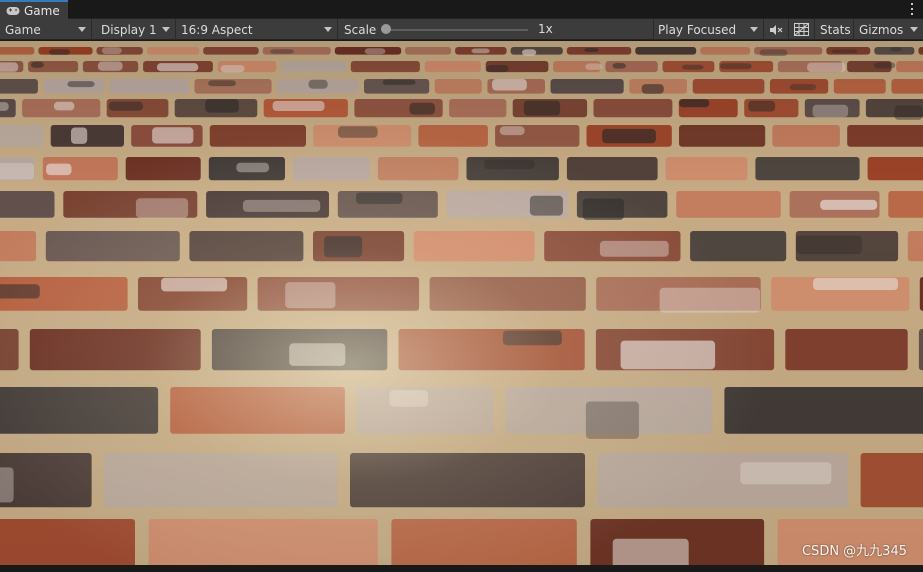  I want to click on watermark: CSDN @九九345, so click(854, 551).